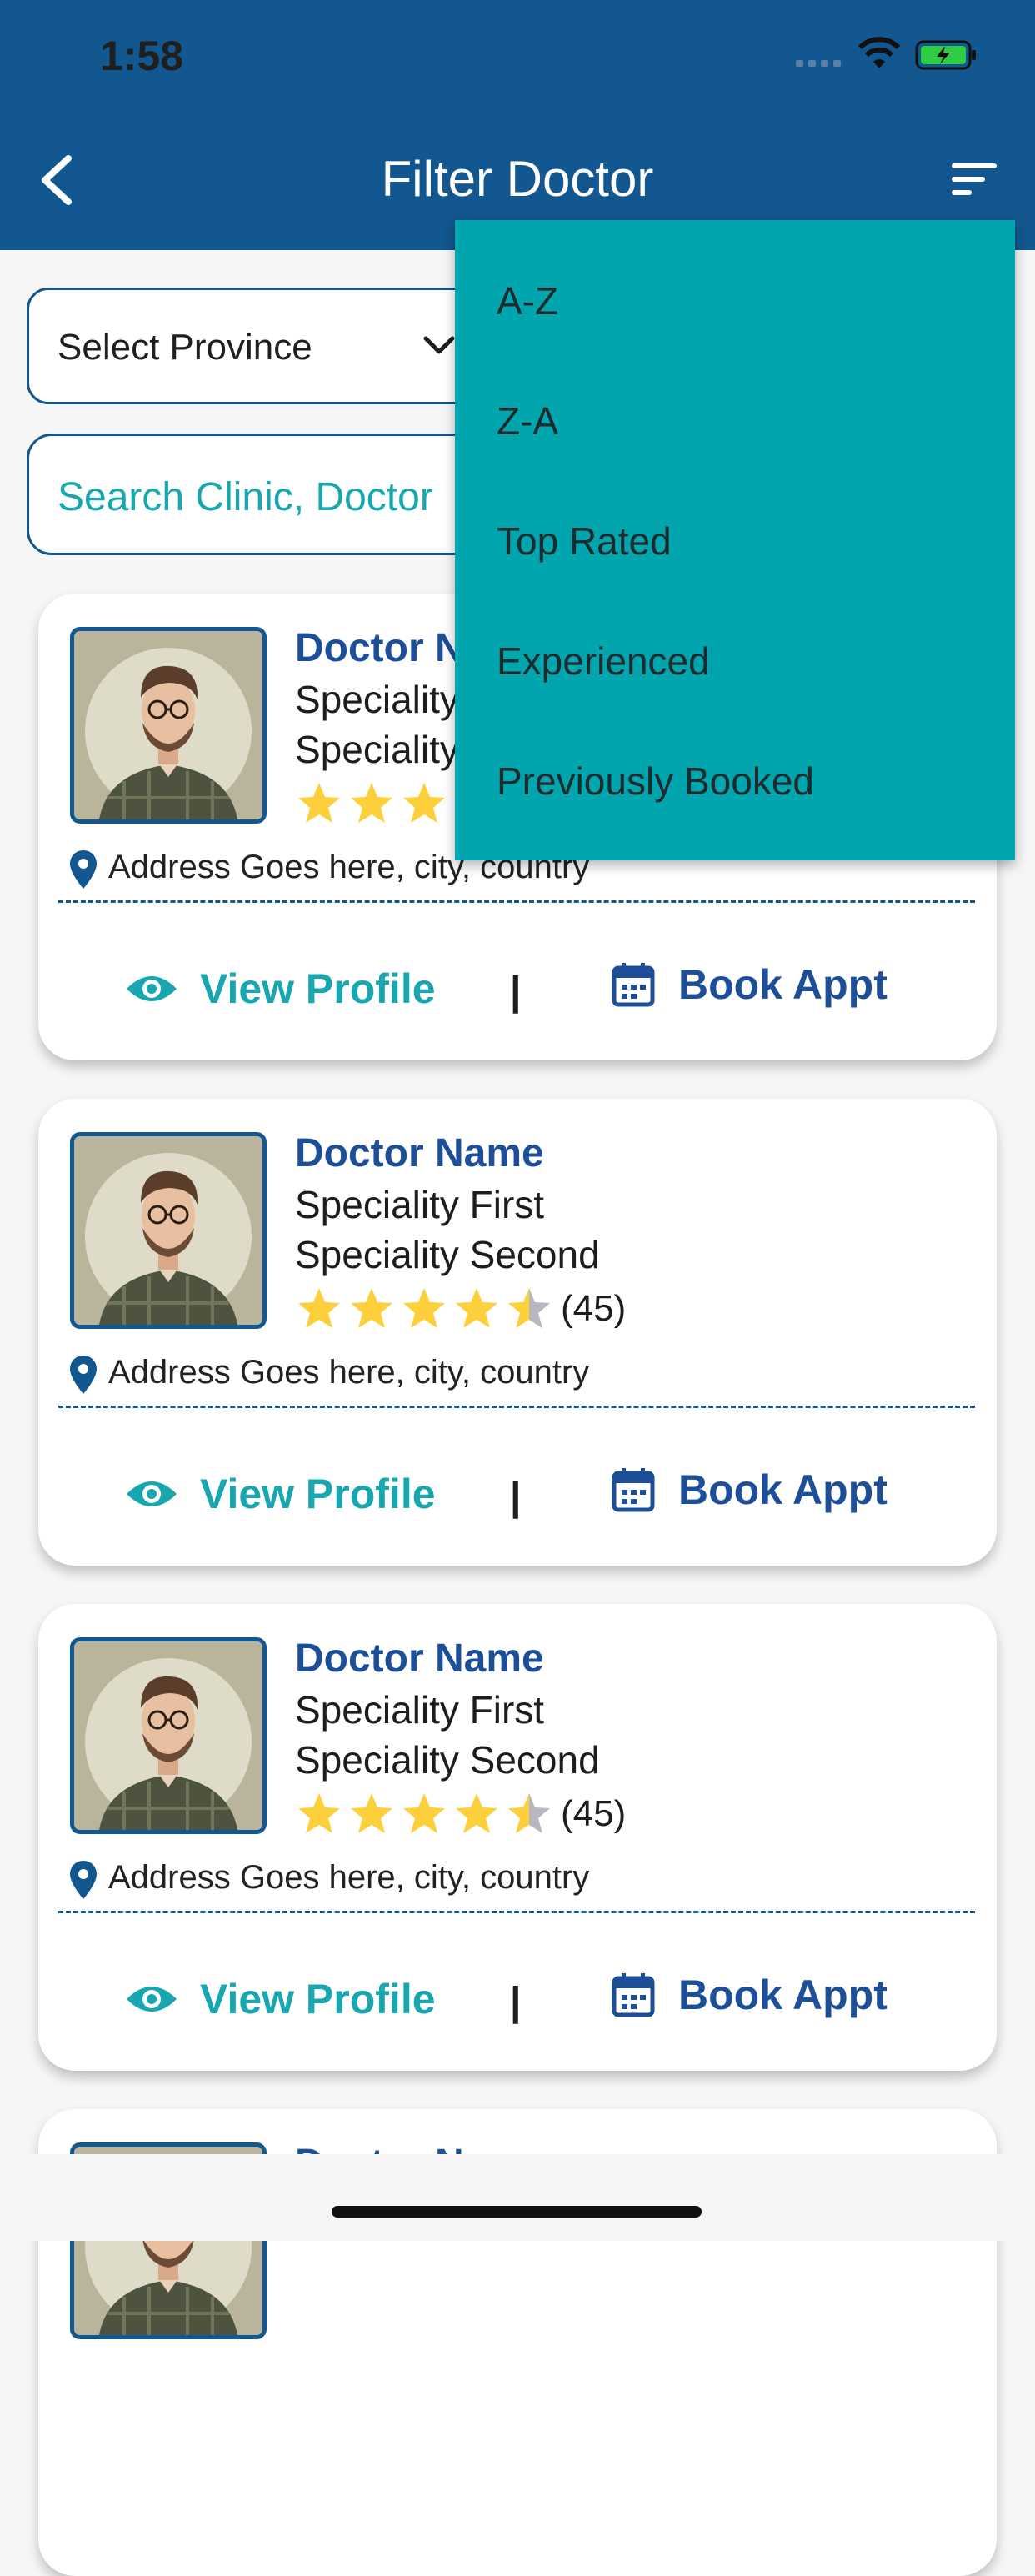 The height and width of the screenshot is (2576, 1035). What do you see at coordinates (584, 541) in the screenshot?
I see `sort-option-top-rated: Top Rated` at bounding box center [584, 541].